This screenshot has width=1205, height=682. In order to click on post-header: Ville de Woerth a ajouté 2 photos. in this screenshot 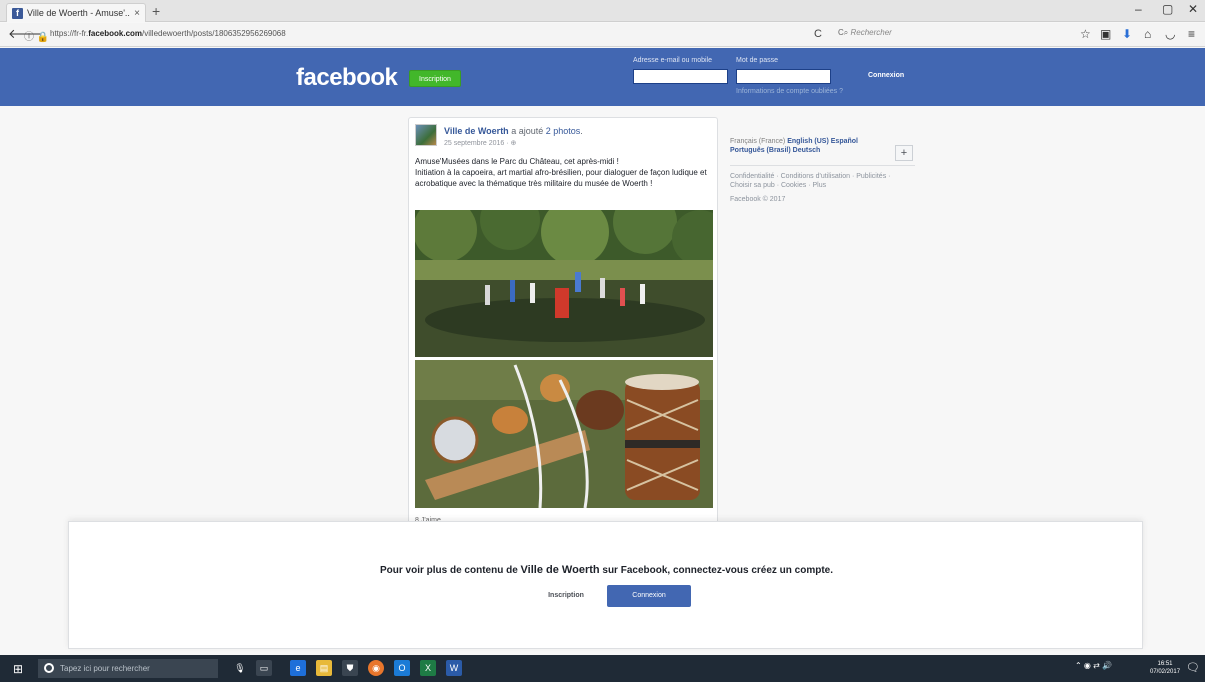, I will do `click(513, 131)`.